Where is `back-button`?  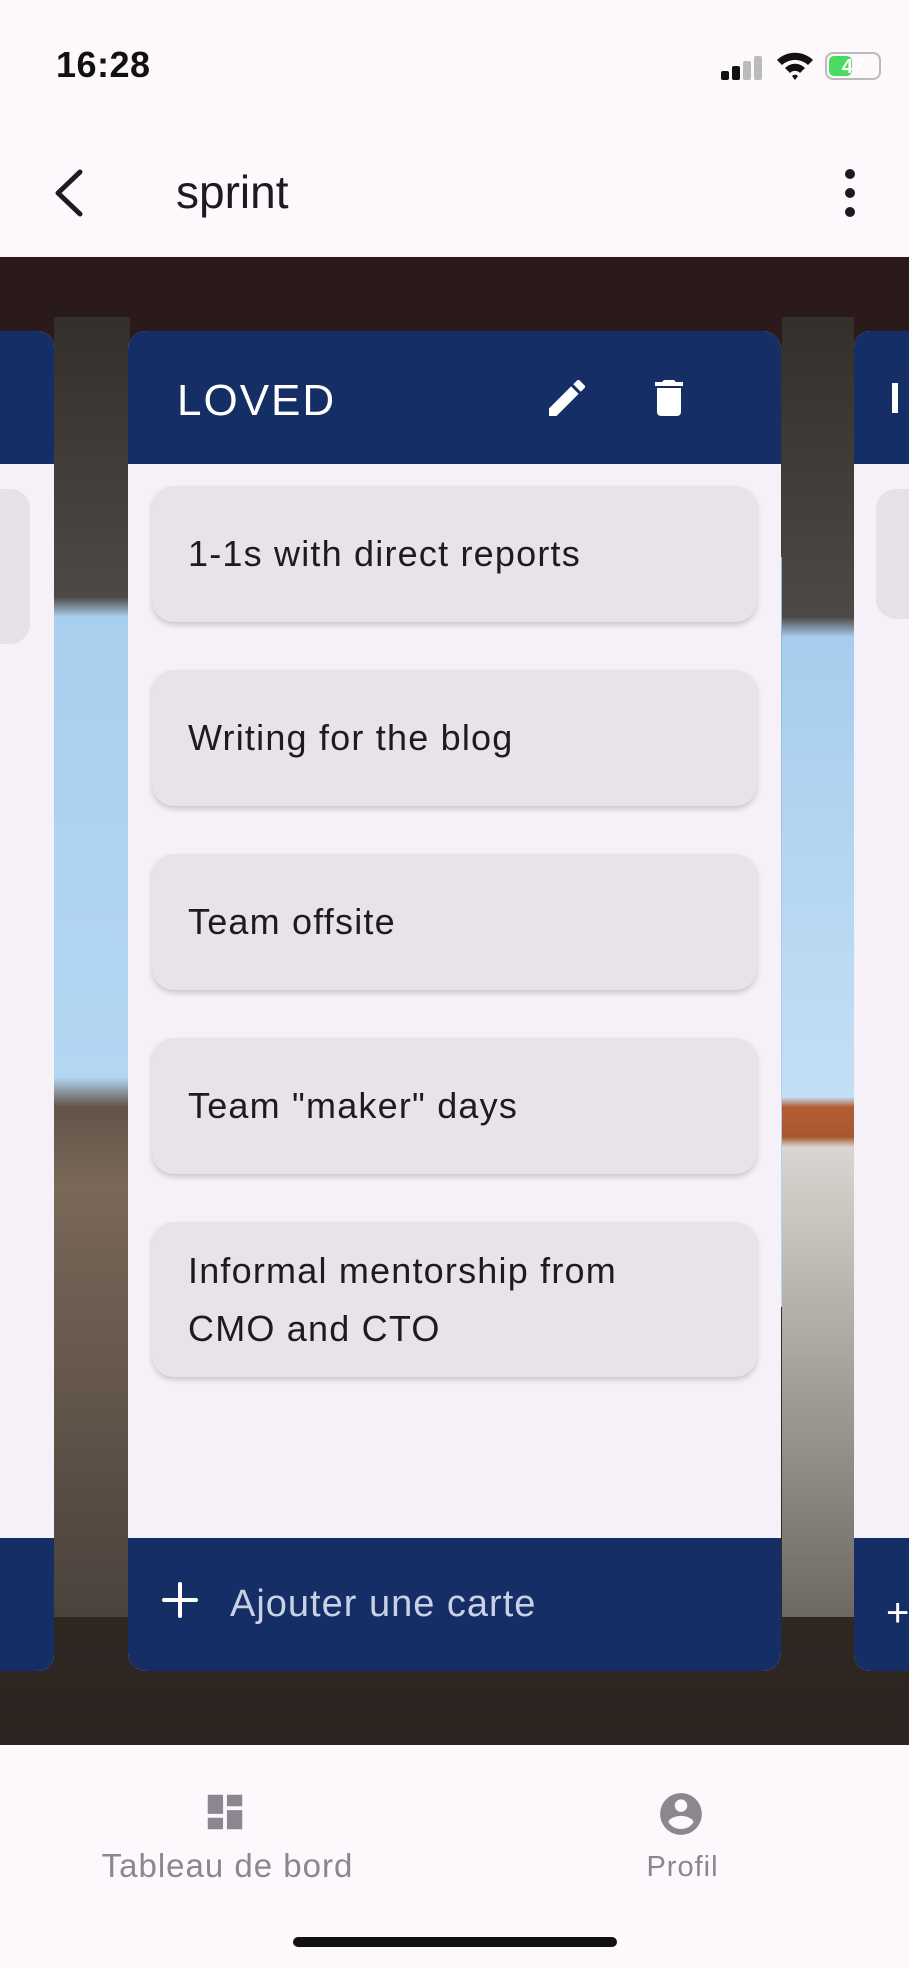
back-button is located at coordinates (74, 193).